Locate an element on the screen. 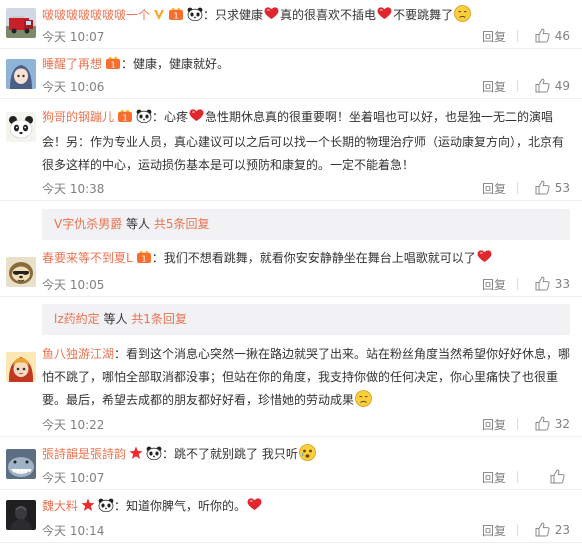 This screenshot has width=582, height=545. comment-body-part: 我们不想看跳舞，就看你安安静静坐在舞台上唱歌就可以了 is located at coordinates (319, 258).